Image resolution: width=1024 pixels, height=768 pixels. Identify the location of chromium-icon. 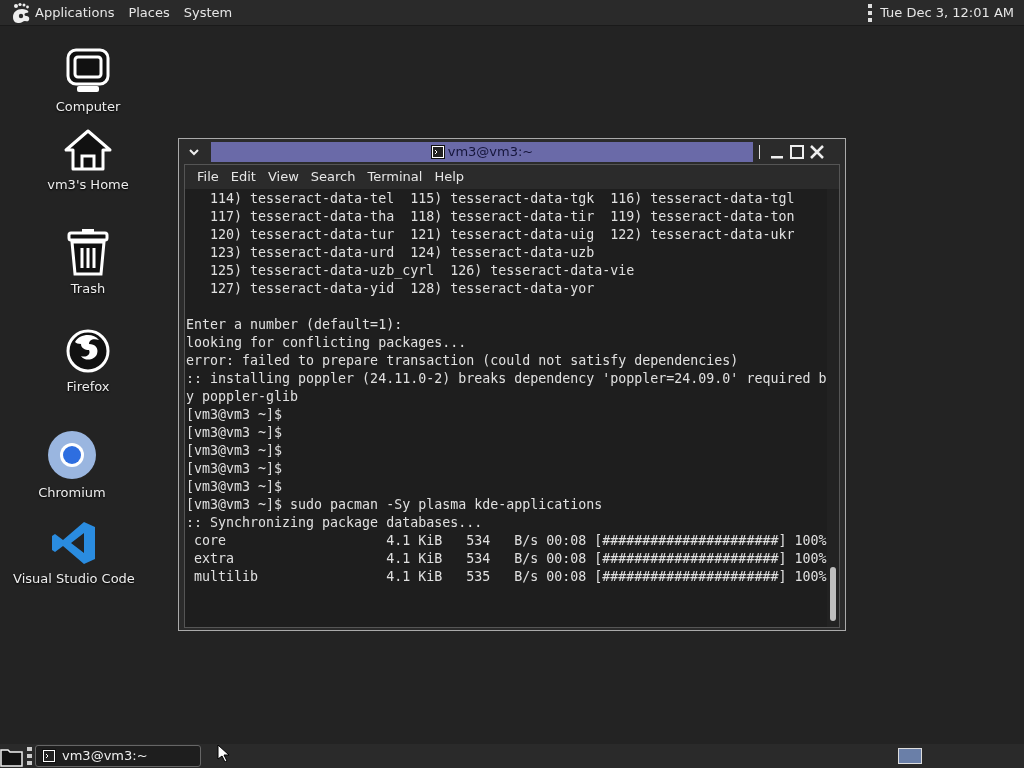
(72, 455).